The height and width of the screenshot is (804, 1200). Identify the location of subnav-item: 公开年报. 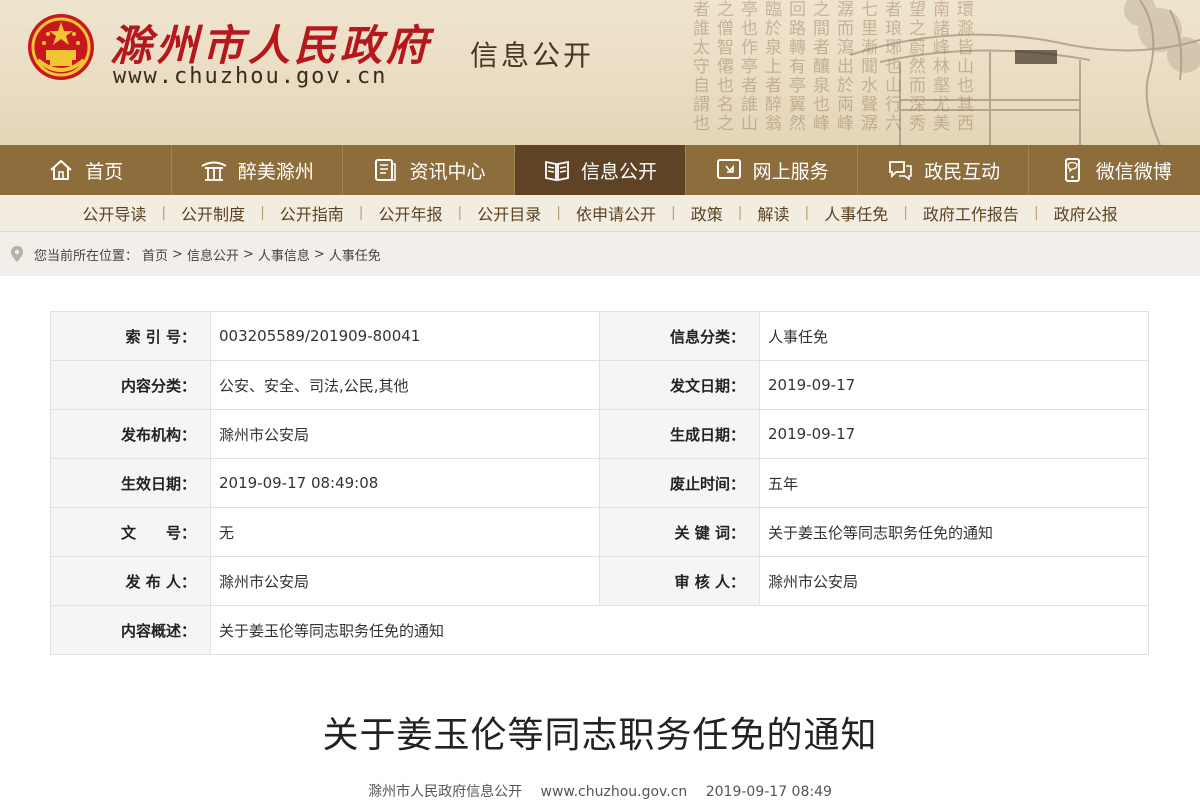
(411, 213).